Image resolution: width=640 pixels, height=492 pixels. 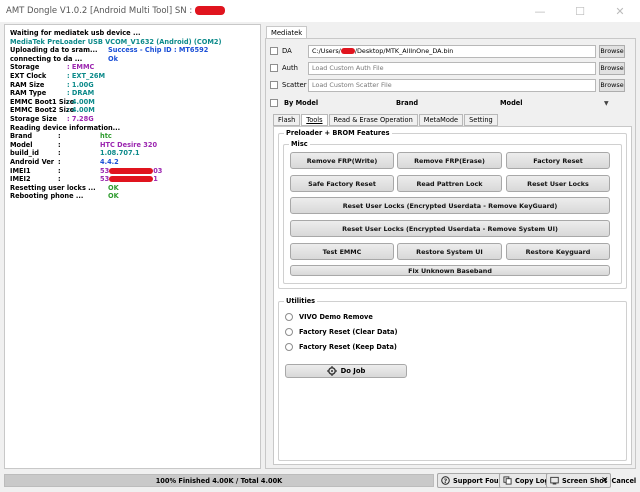 I want to click on remove-frp-write-button: Remove FRP(Write), so click(x=342, y=160).